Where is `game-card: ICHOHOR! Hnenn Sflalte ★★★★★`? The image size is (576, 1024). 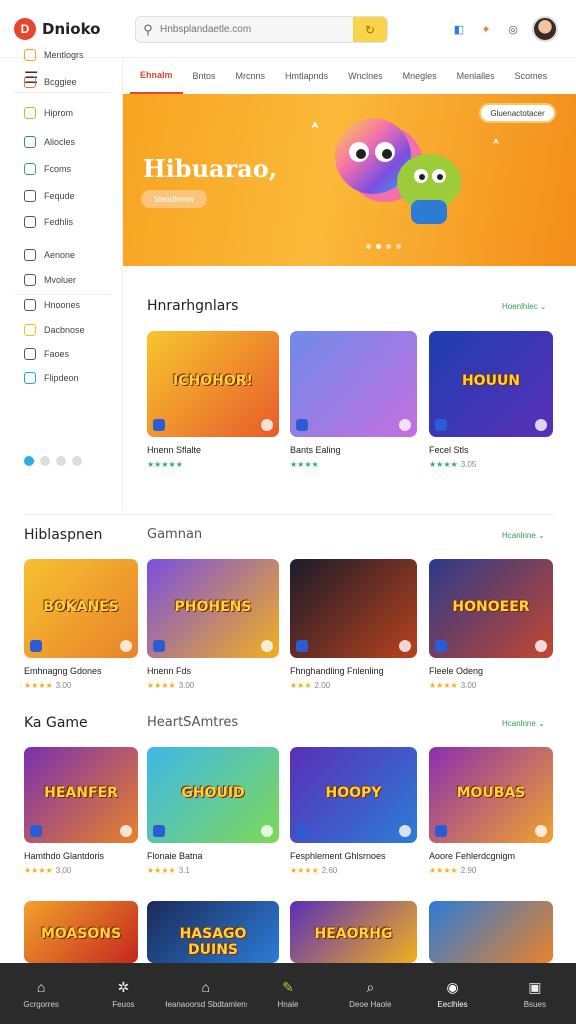 game-card: ICHOHOR! Hnenn Sflalte ★★★★★ is located at coordinates (213, 400).